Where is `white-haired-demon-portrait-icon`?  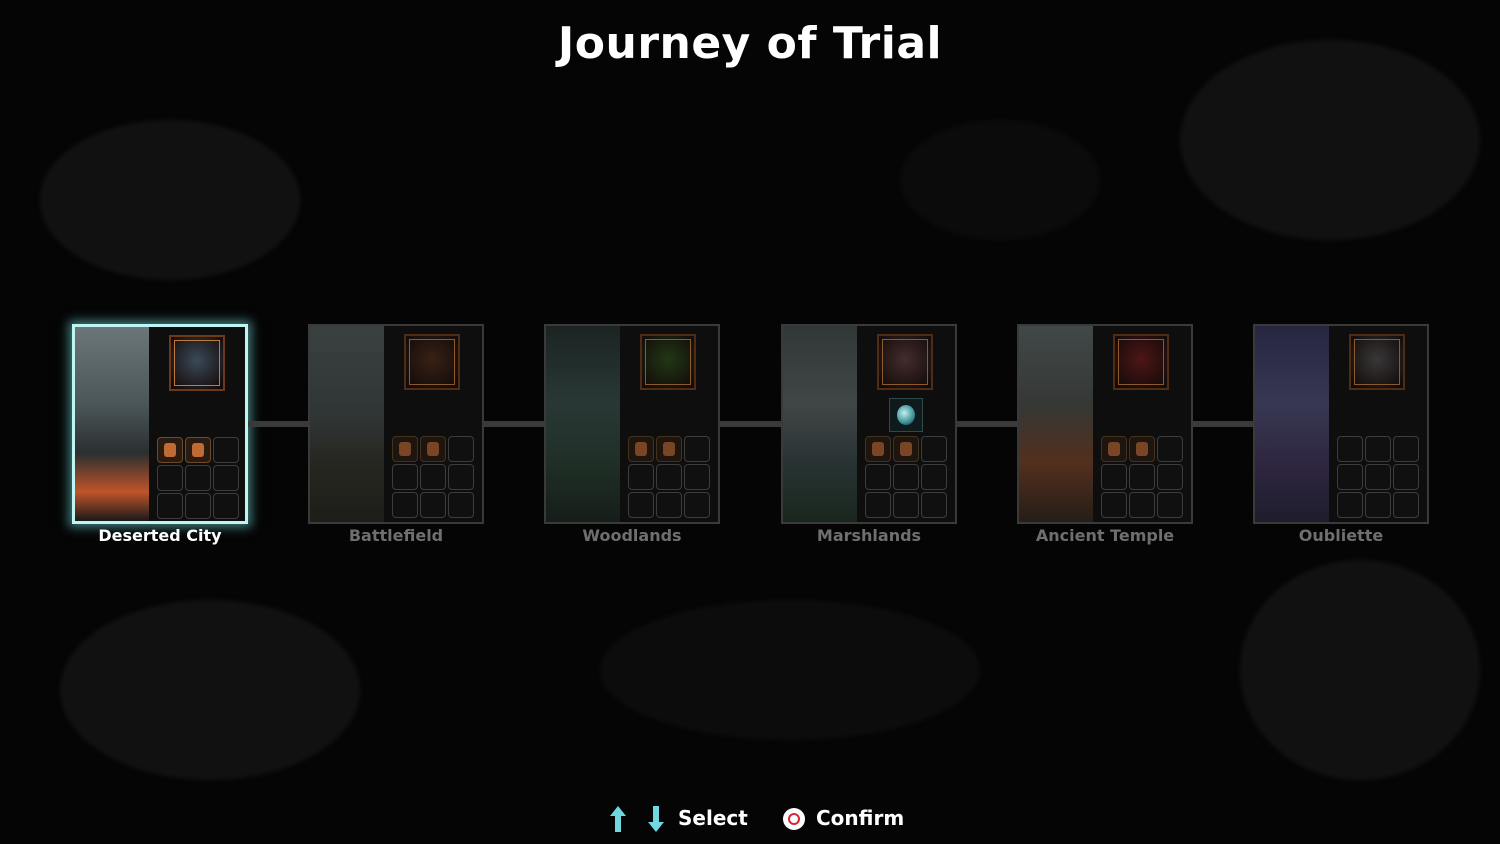 white-haired-demon-portrait-icon is located at coordinates (432, 362).